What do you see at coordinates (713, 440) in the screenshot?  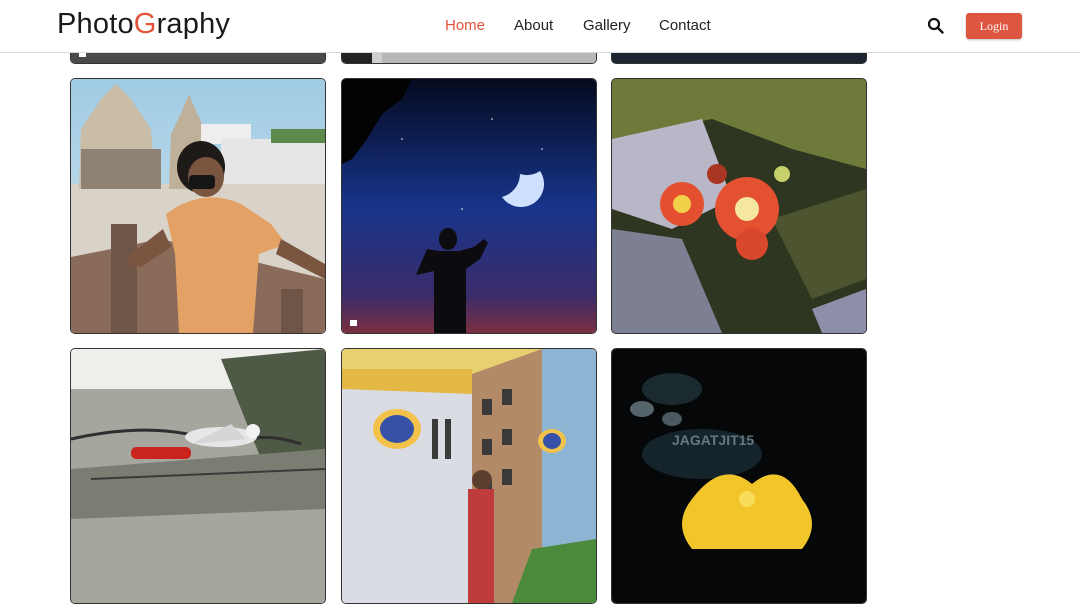 I see `photo-watermark-text: JAGATJIT15` at bounding box center [713, 440].